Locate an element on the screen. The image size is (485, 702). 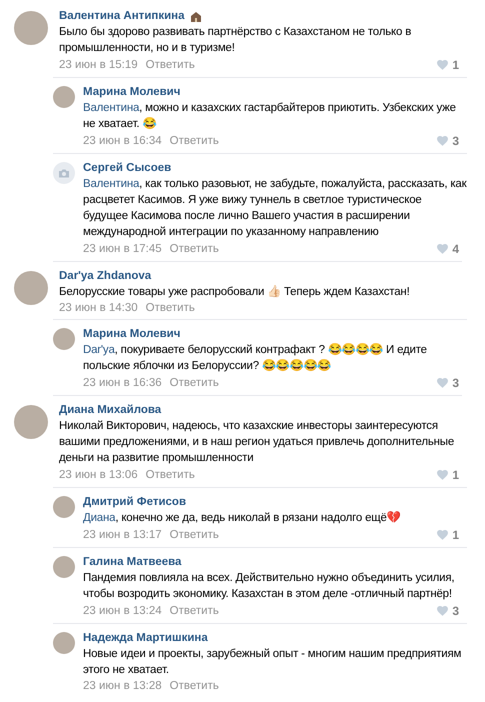
comment-text: Валентина, как только разовьют, не забудьте, пожалуйста, рассказать, как расцветет Касимов. Я уже вижу туннель в светлое туристическое будущее Касимова после лично Вашего участия в расширении международной интеграции по указанному направлению is located at coordinates (275, 208).